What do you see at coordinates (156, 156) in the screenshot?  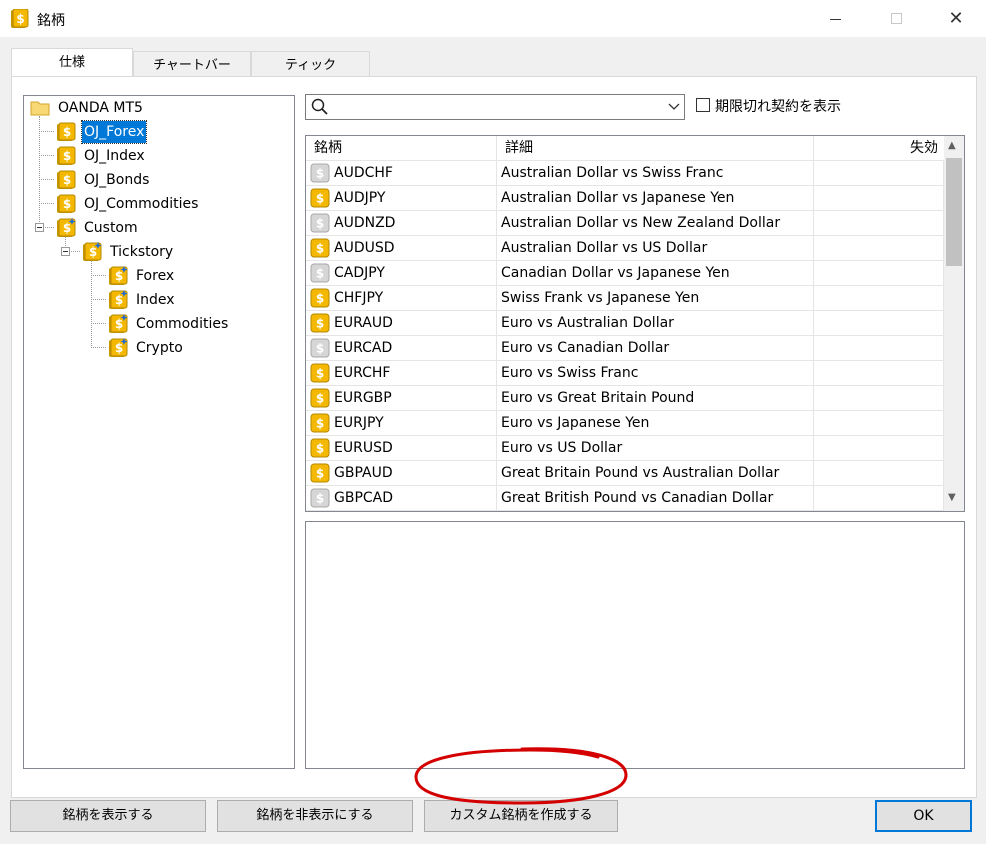 I see `tree-item-oj-index: $ OJ_Index` at bounding box center [156, 156].